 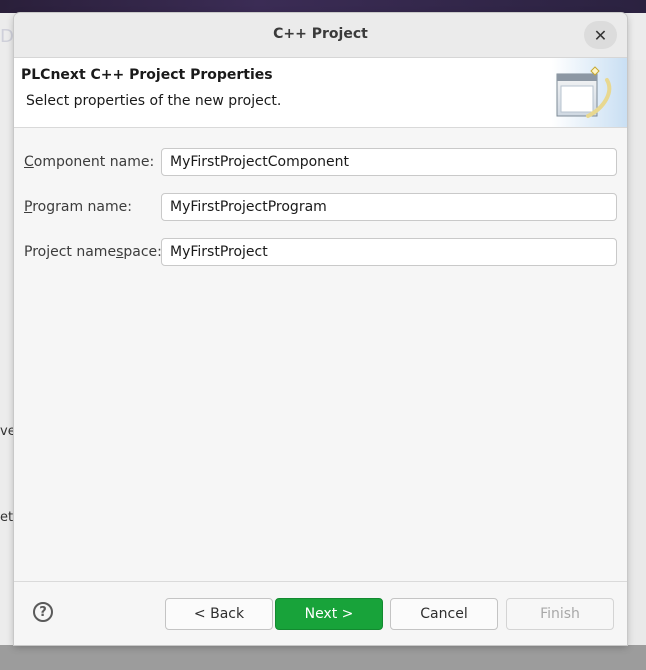 I want to click on project-namespace-row: Project namespace:, so click(x=320, y=253).